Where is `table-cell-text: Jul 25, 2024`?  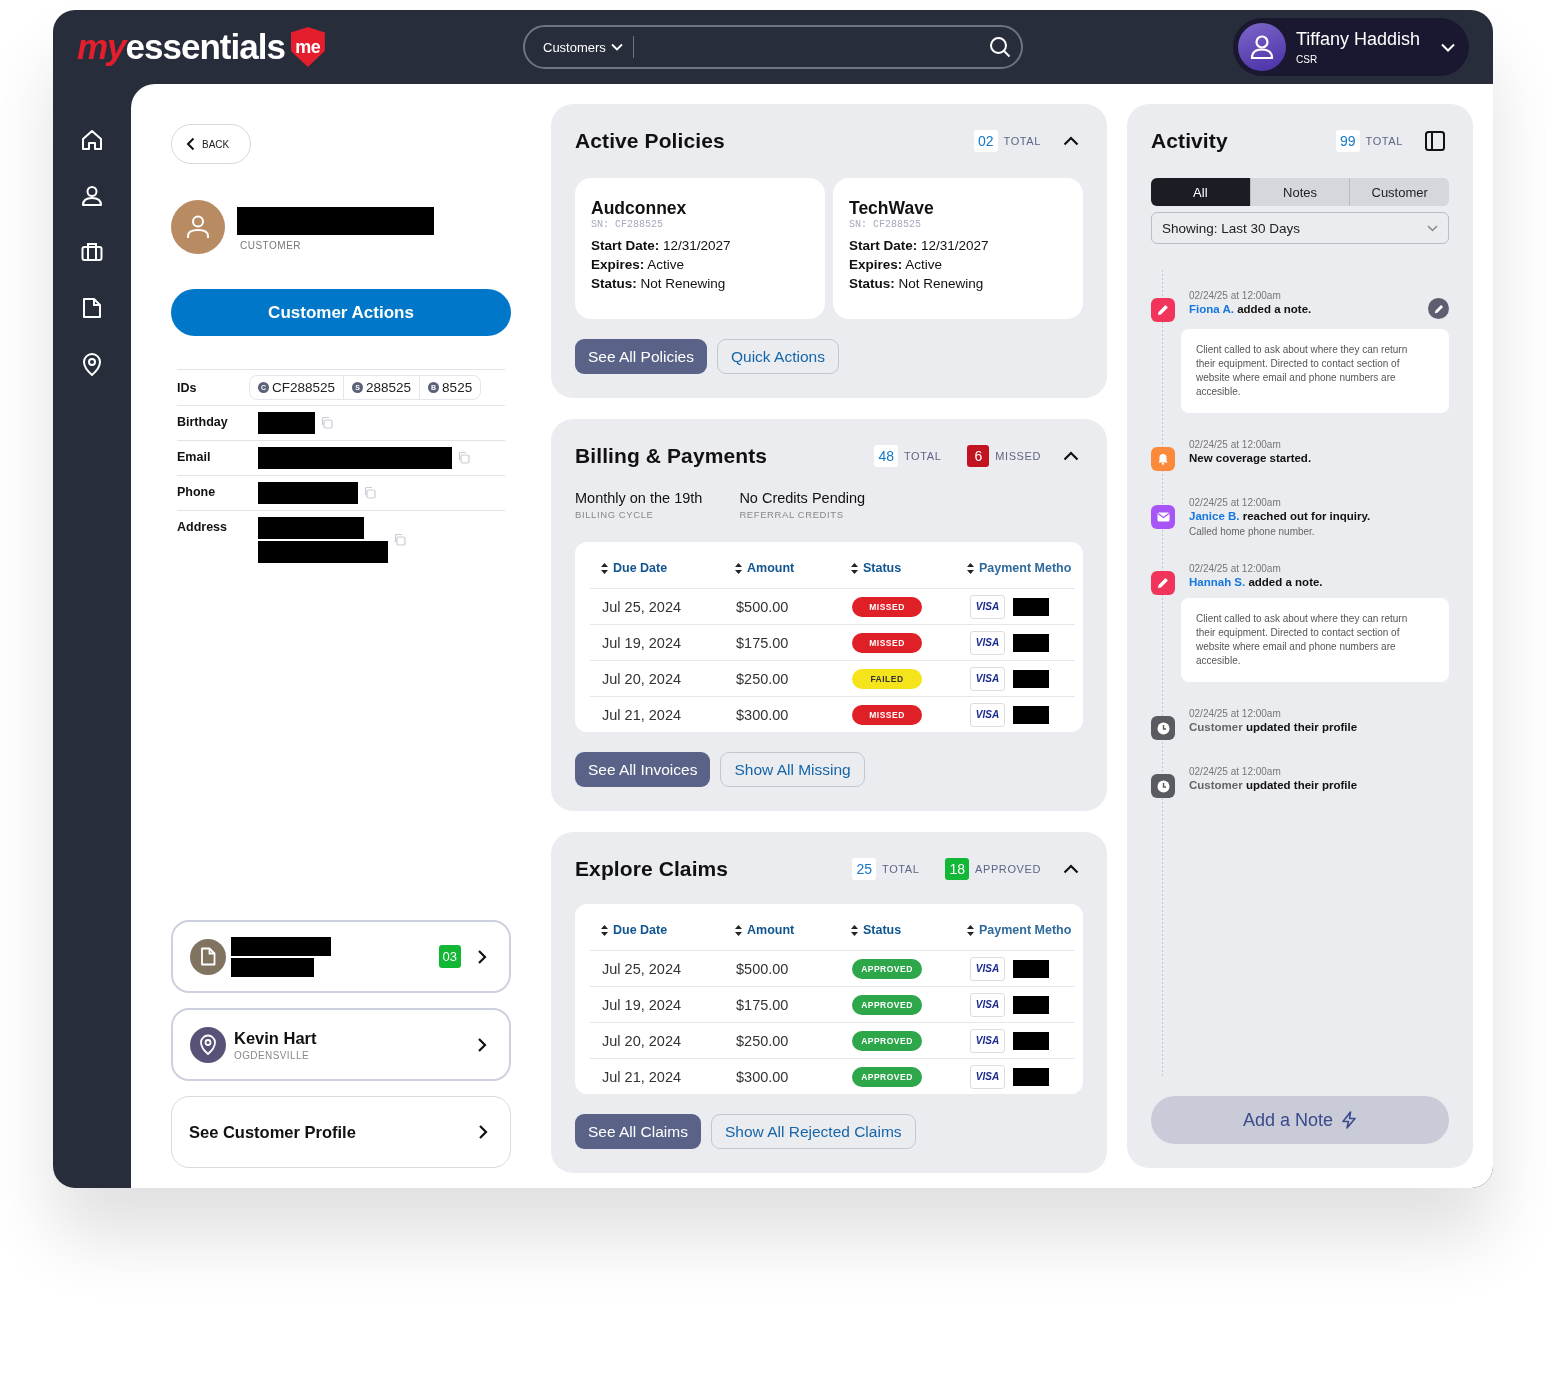 table-cell-text: Jul 25, 2024 is located at coordinates (641, 968).